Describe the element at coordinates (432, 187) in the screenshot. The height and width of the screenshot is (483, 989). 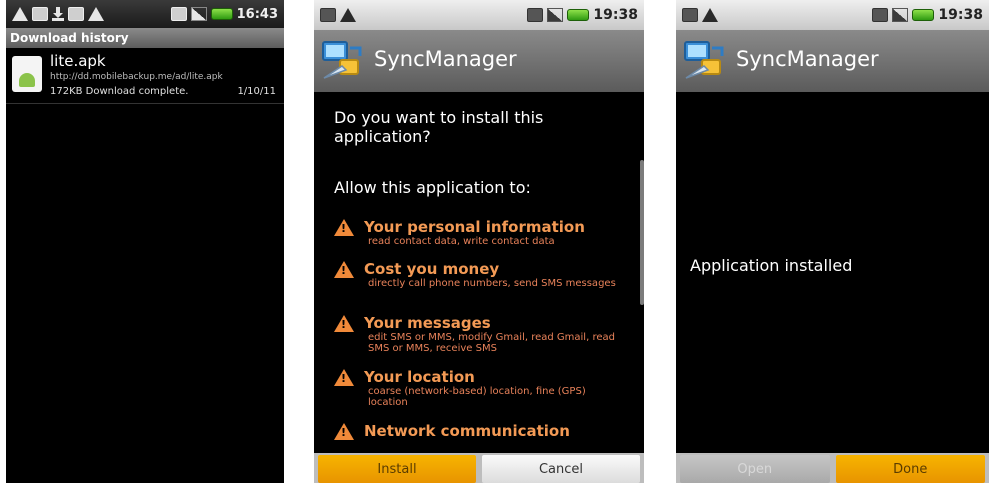
I see `allow-heading: Allow this application to:` at that location.